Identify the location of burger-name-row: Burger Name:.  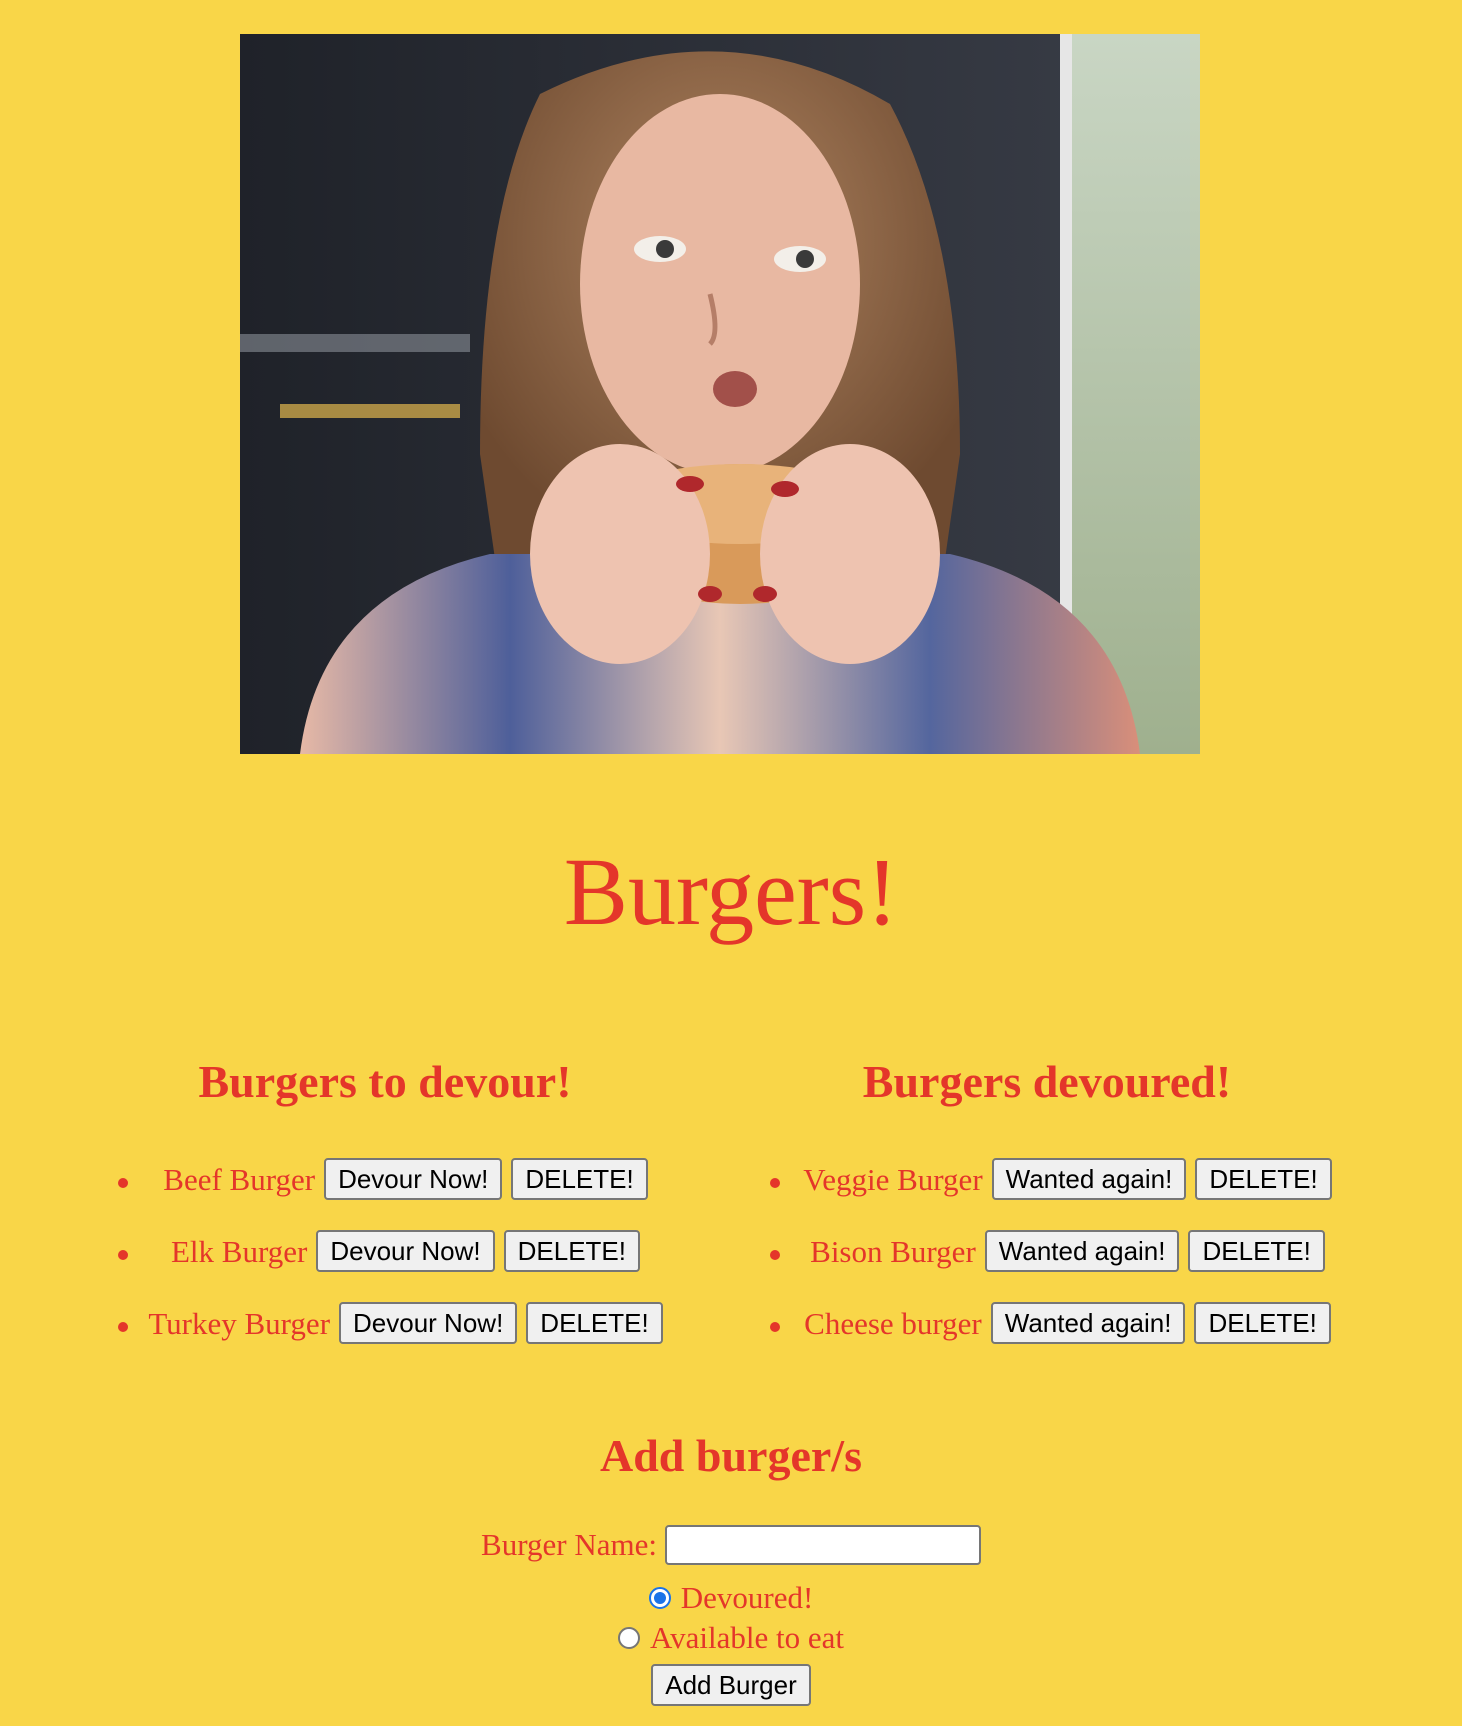
(731, 1545).